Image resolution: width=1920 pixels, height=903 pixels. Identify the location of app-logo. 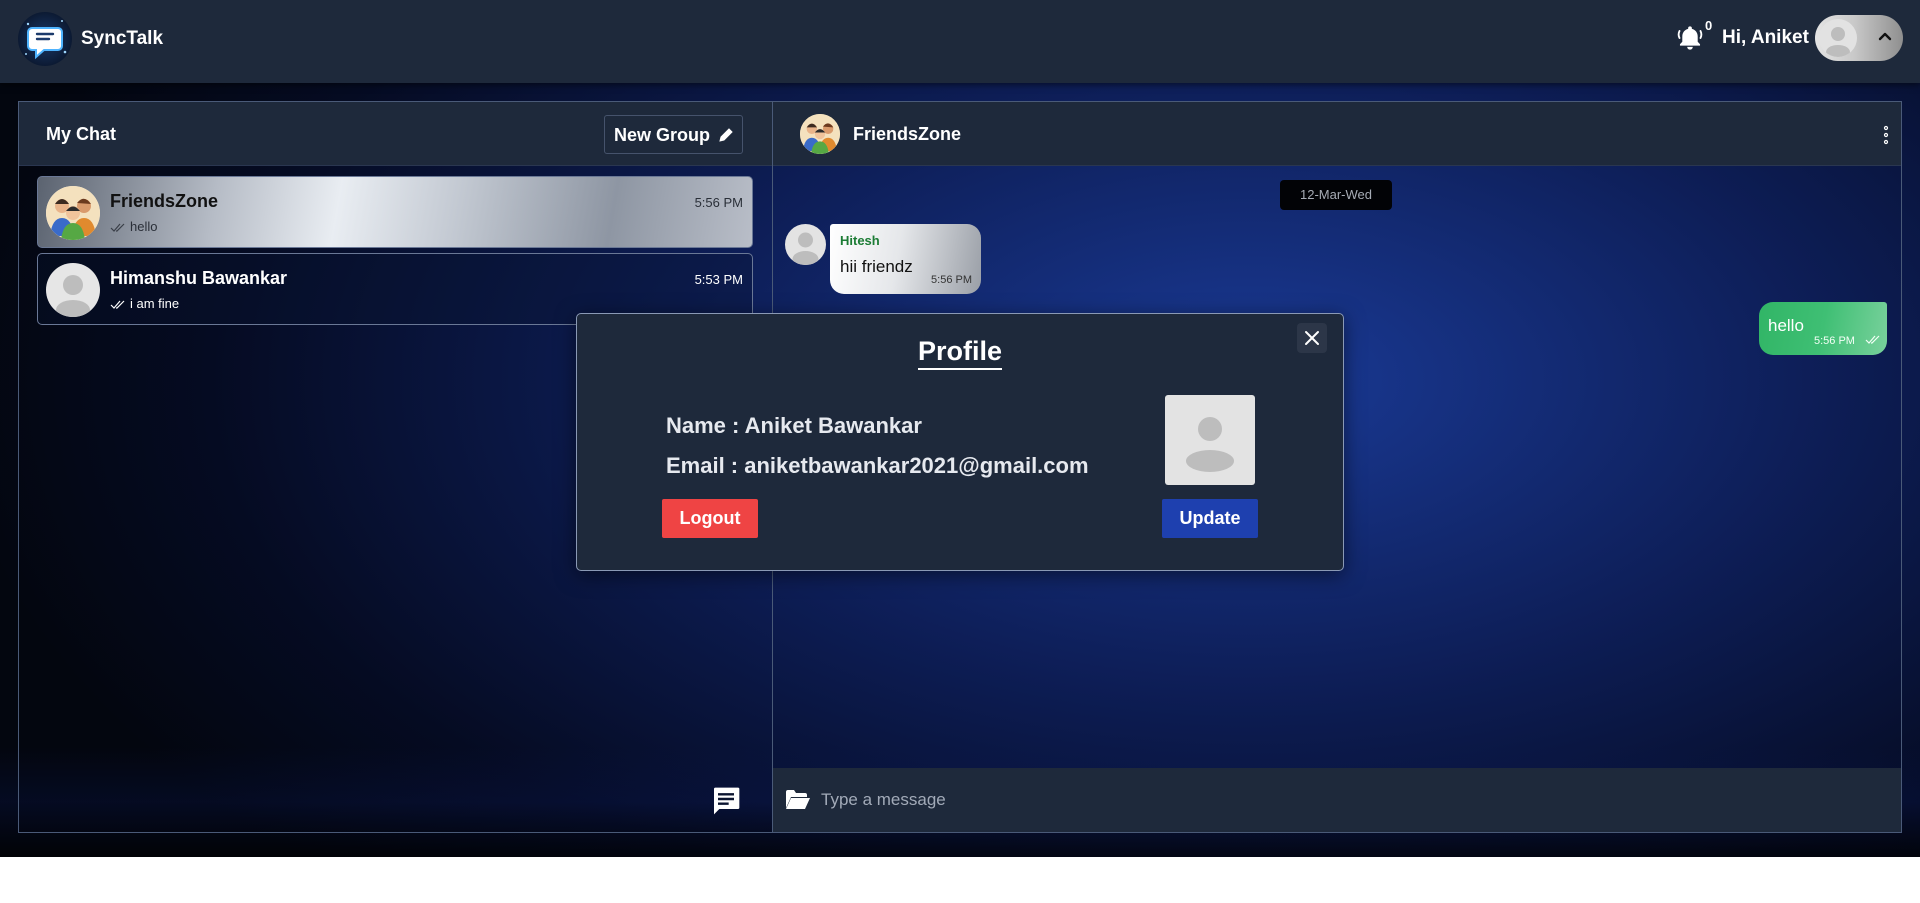
(45, 39).